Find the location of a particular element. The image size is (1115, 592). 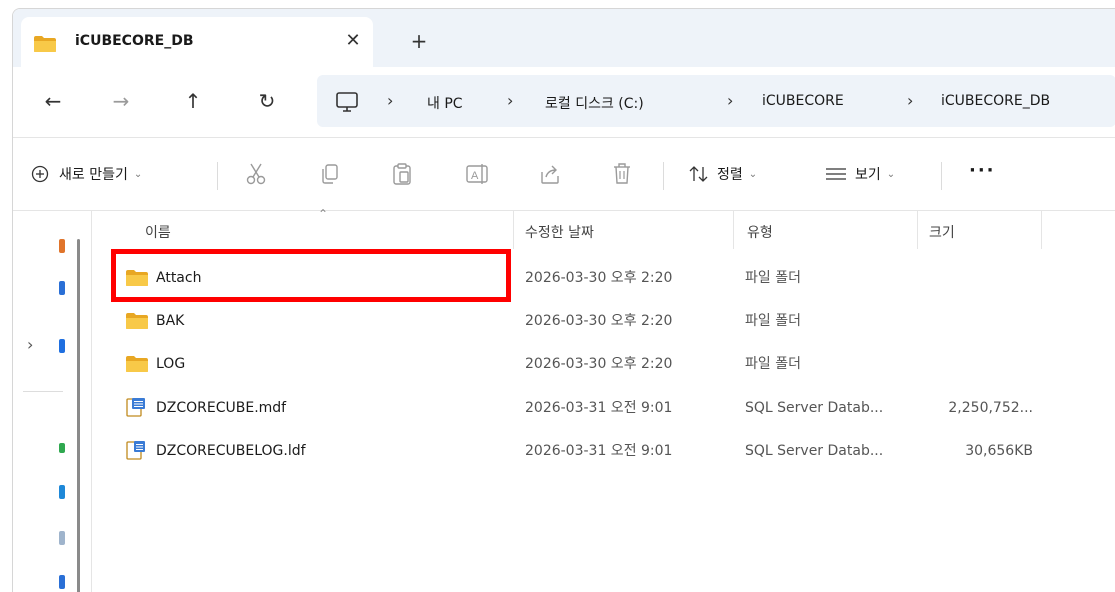

pane-divider is located at coordinates (91, 401).